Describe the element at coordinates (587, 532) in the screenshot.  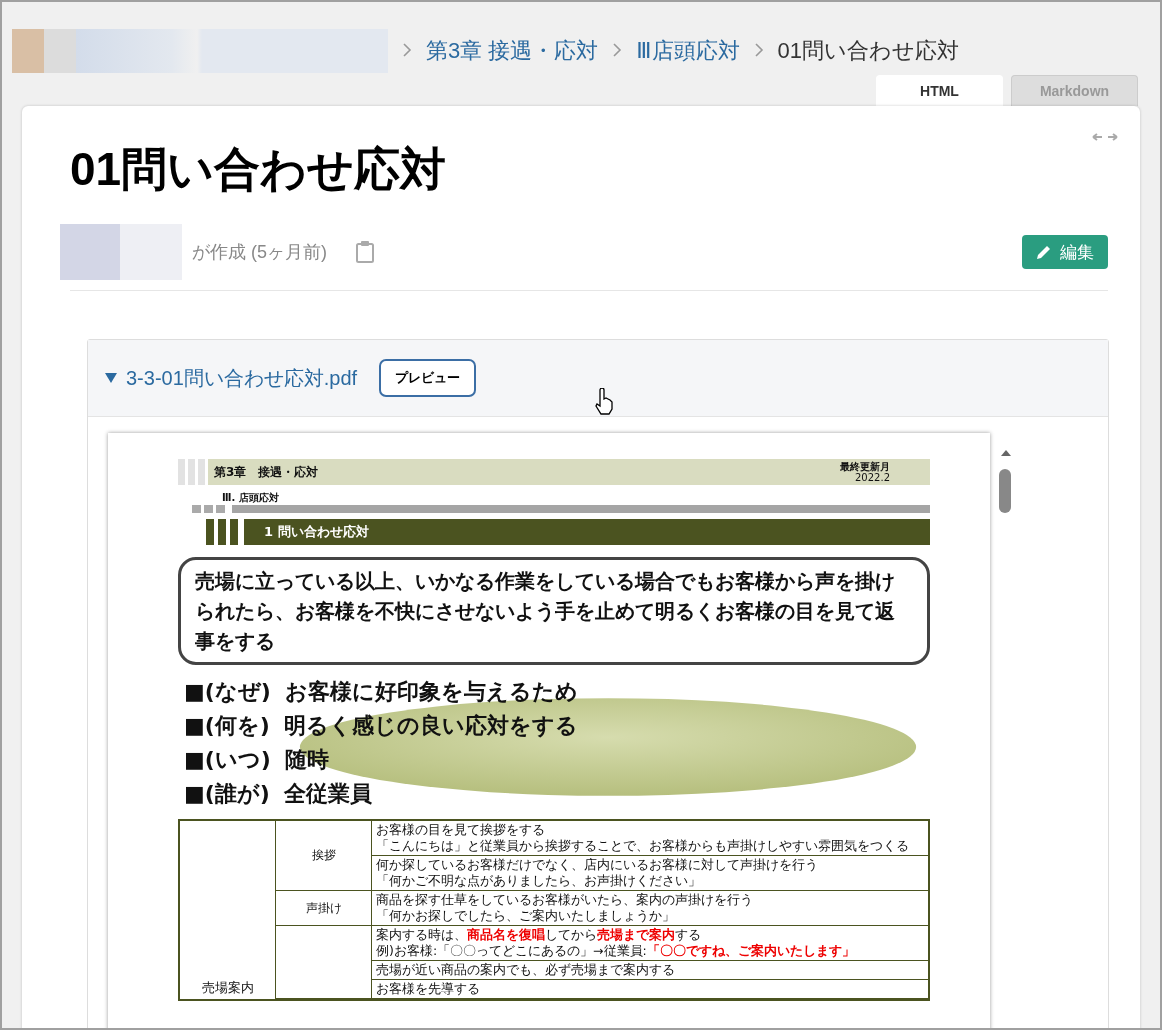
I see `heading-bar: 1 問い合わせ応対` at that location.